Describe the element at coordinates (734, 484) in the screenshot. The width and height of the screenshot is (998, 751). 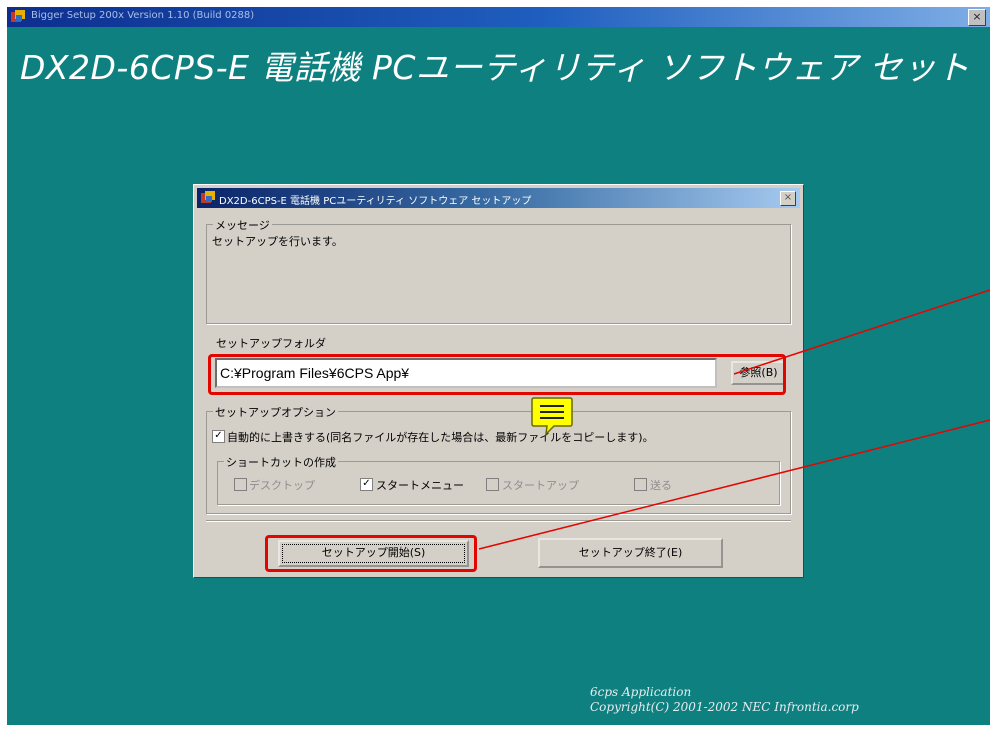
I see `start-callout-line` at that location.